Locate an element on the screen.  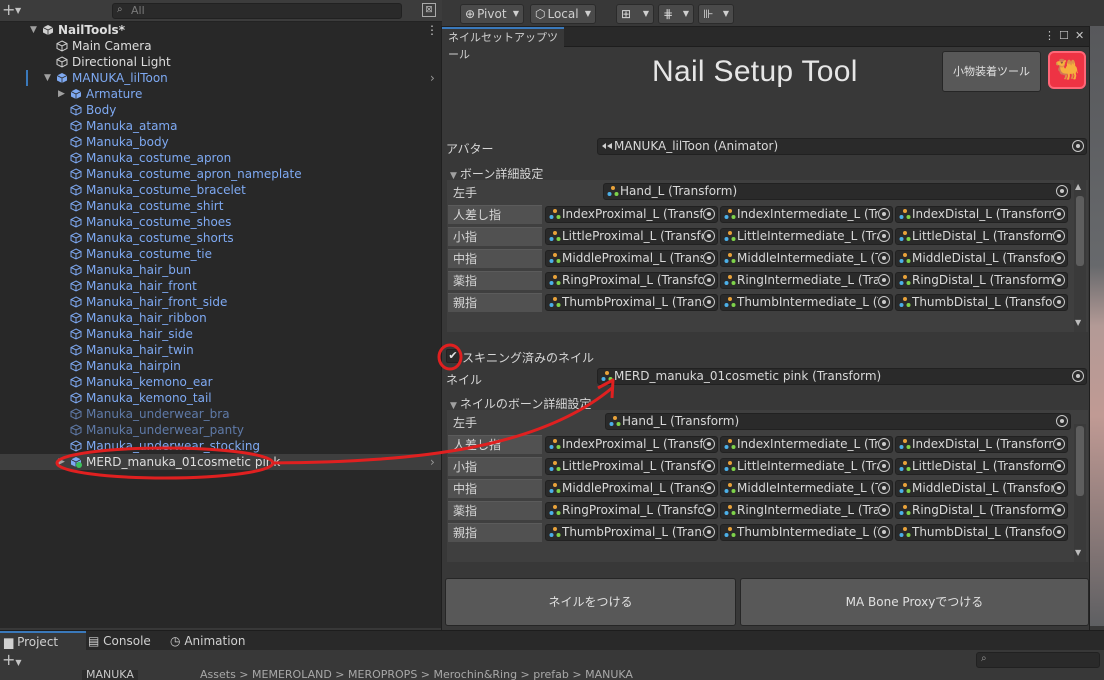
chevron-down-icon: ▼ is located at coordinates (33, 30).